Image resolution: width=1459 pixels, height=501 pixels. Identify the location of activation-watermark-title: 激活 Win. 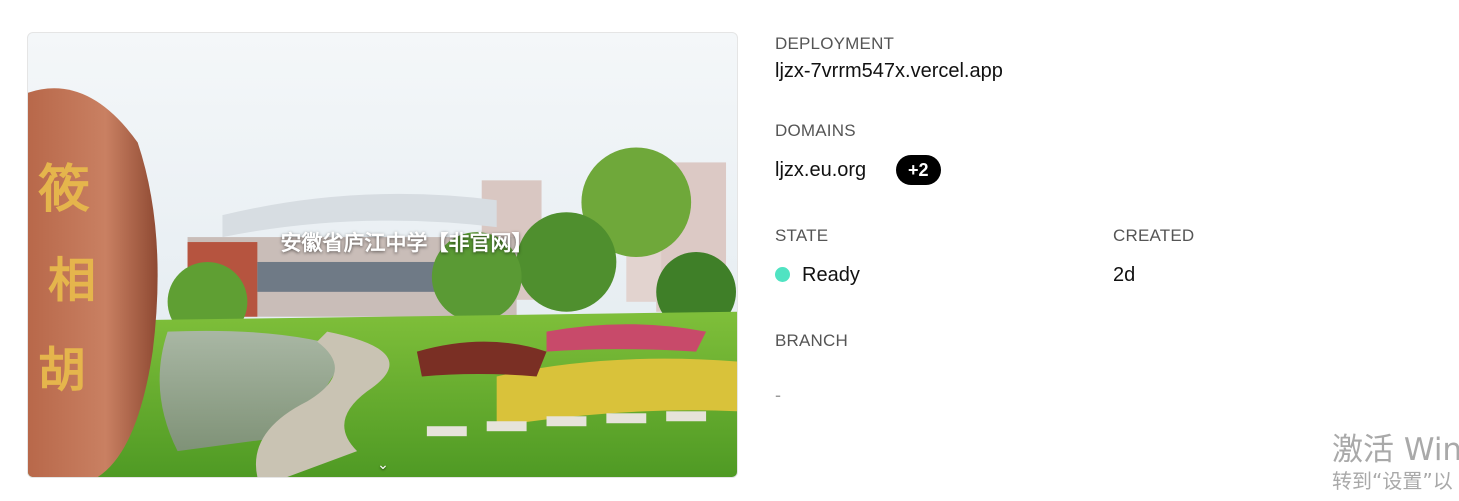
(1395, 450).